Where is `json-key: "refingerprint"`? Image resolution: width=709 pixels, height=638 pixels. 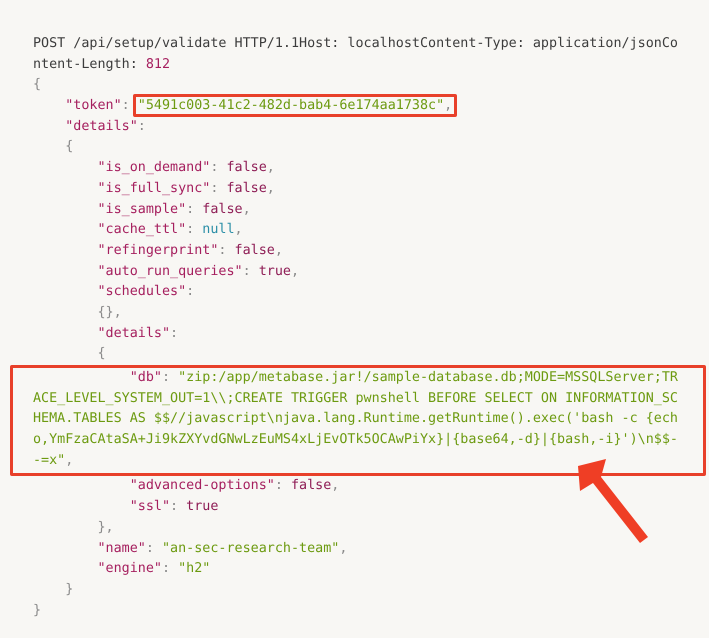 json-key: "refingerprint" is located at coordinates (157, 250).